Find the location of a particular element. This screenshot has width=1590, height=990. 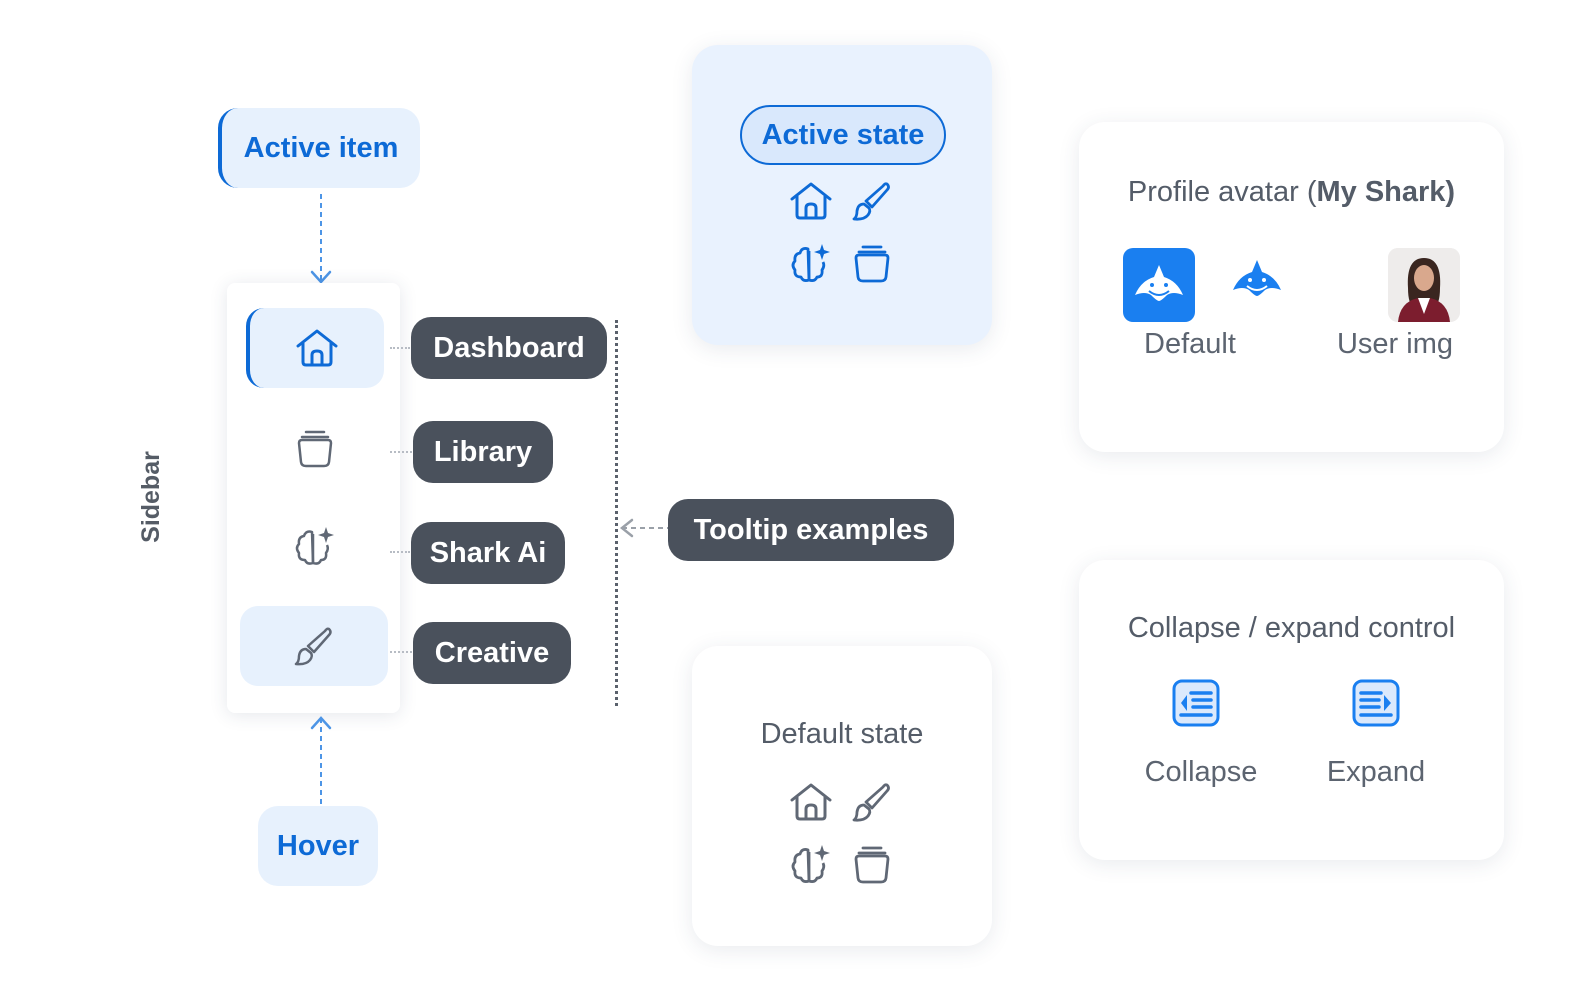

connector-shark-ai is located at coordinates (400, 552).